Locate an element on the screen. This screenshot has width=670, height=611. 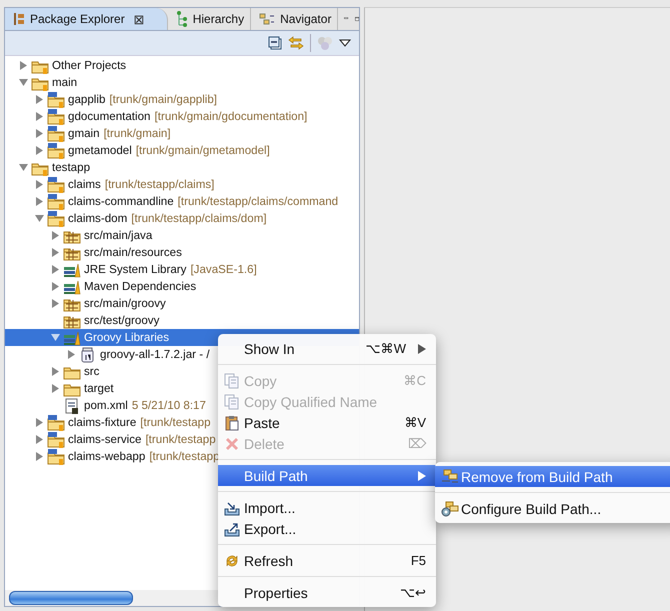
tree-row: claims-commandline [trunk/testapp/claims/command is located at coordinates (182, 201).